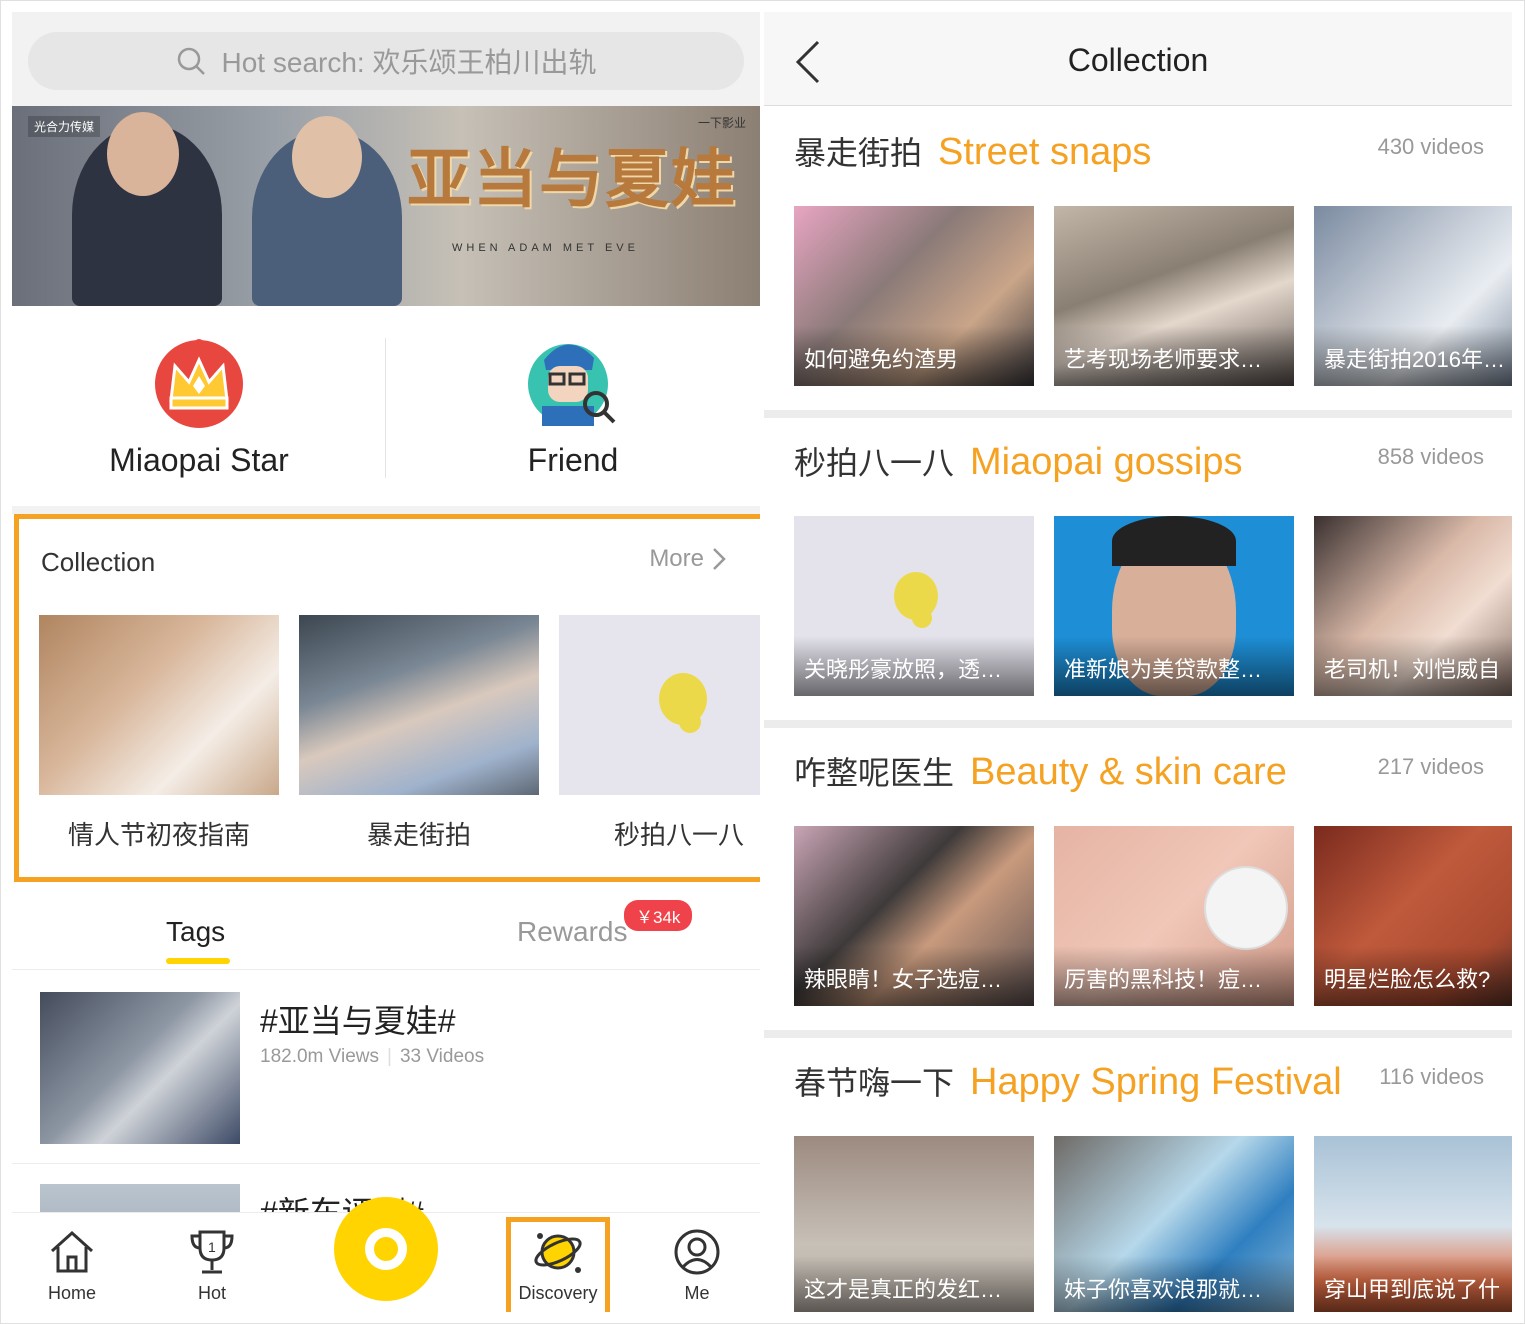 The width and height of the screenshot is (1525, 1324). What do you see at coordinates (198, 961) in the screenshot?
I see `active-tab-indicator` at bounding box center [198, 961].